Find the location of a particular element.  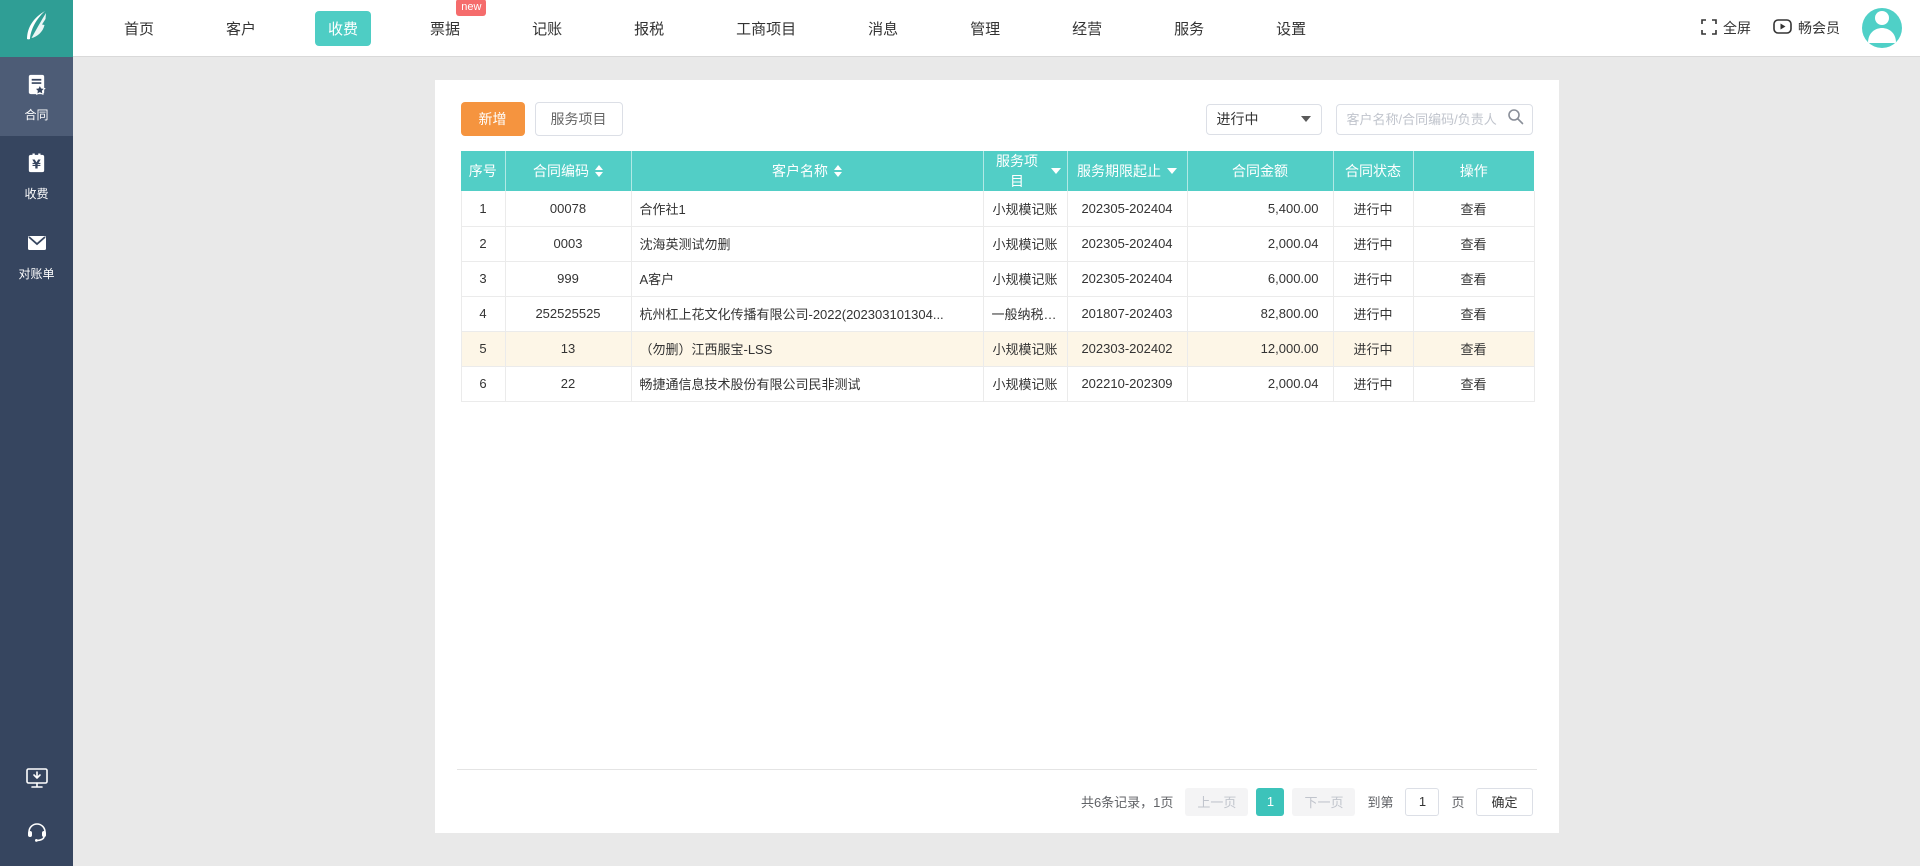

top-nav-item-2: 收费 is located at coordinates (343, 28).